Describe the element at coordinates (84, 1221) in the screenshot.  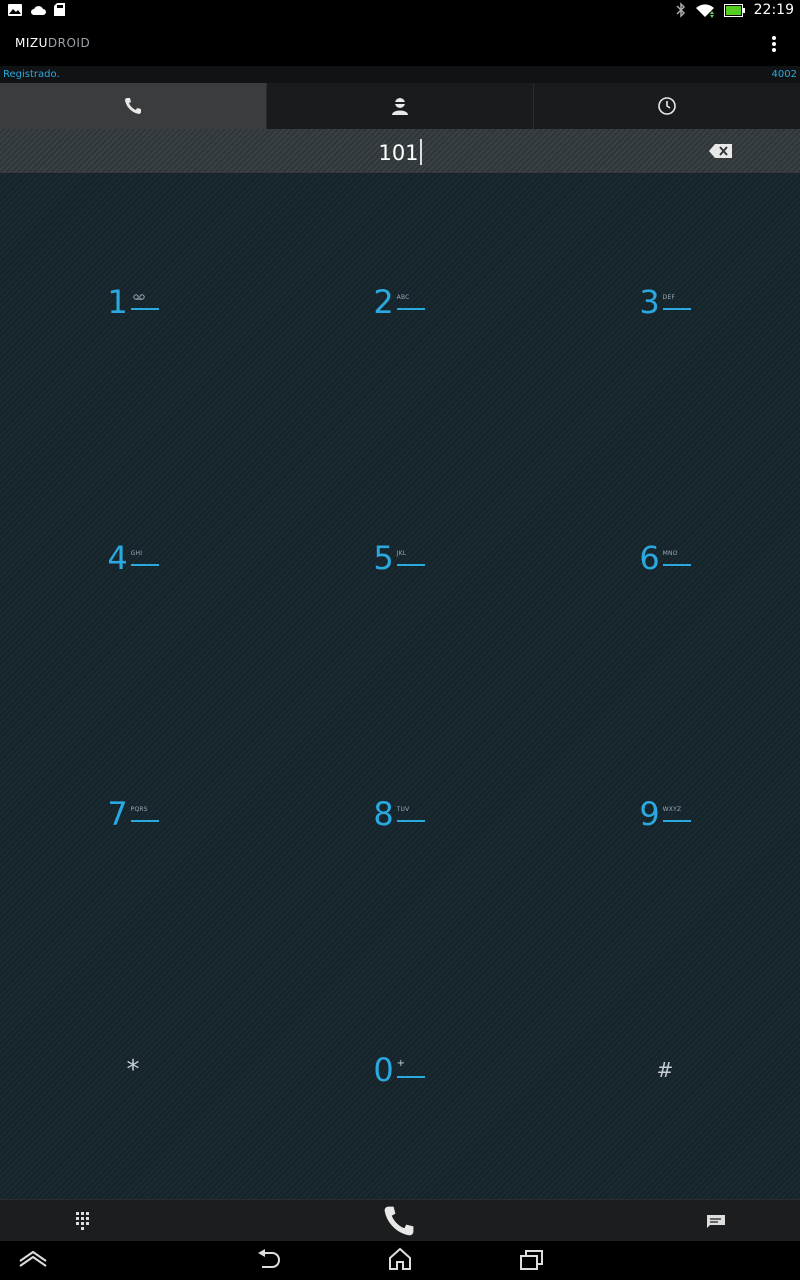
I see `keypad-icon` at that location.